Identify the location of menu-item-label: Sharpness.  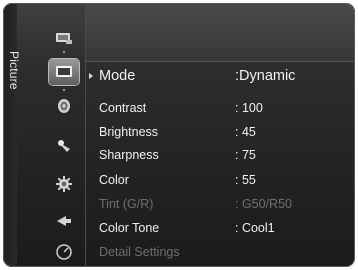
(129, 155).